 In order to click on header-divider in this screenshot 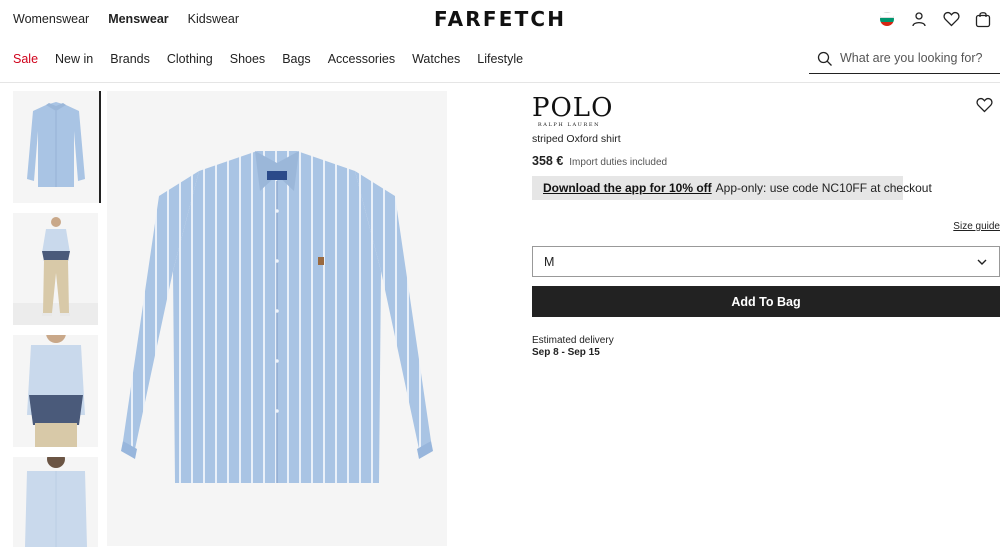, I will do `click(500, 82)`.